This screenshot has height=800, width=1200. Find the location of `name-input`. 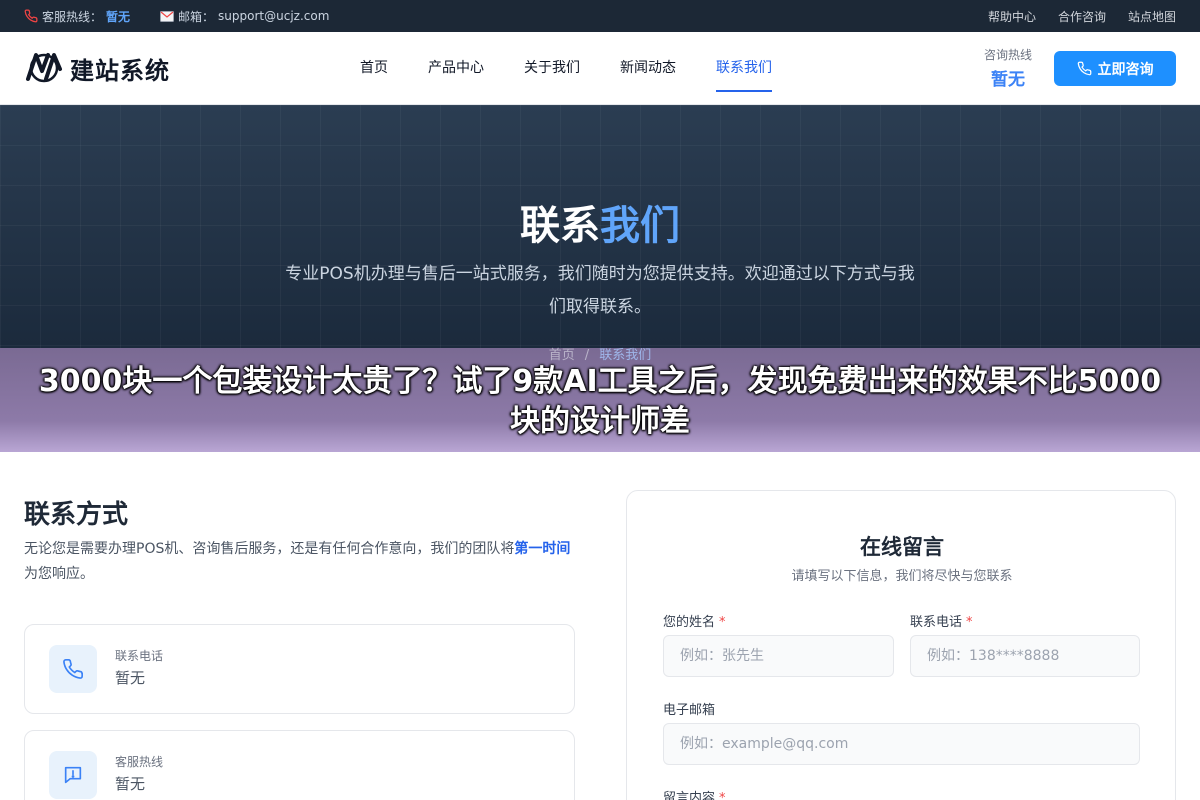

name-input is located at coordinates (778, 656).